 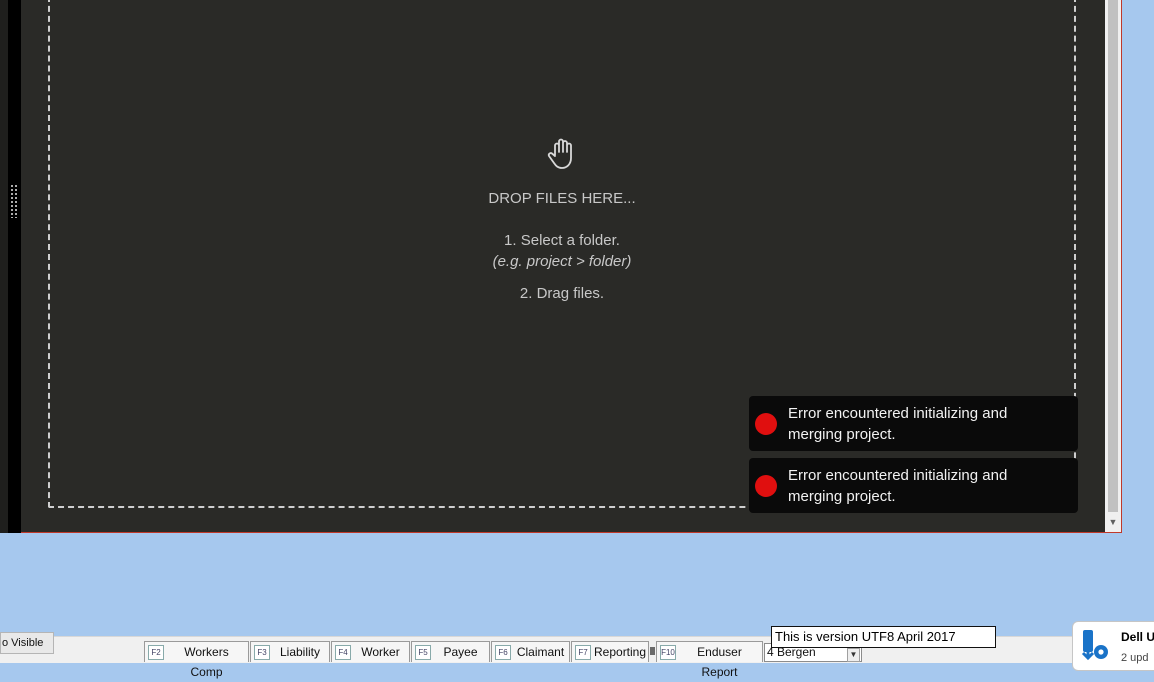 I want to click on visible-toggle-button: o Visible, so click(x=27, y=643).